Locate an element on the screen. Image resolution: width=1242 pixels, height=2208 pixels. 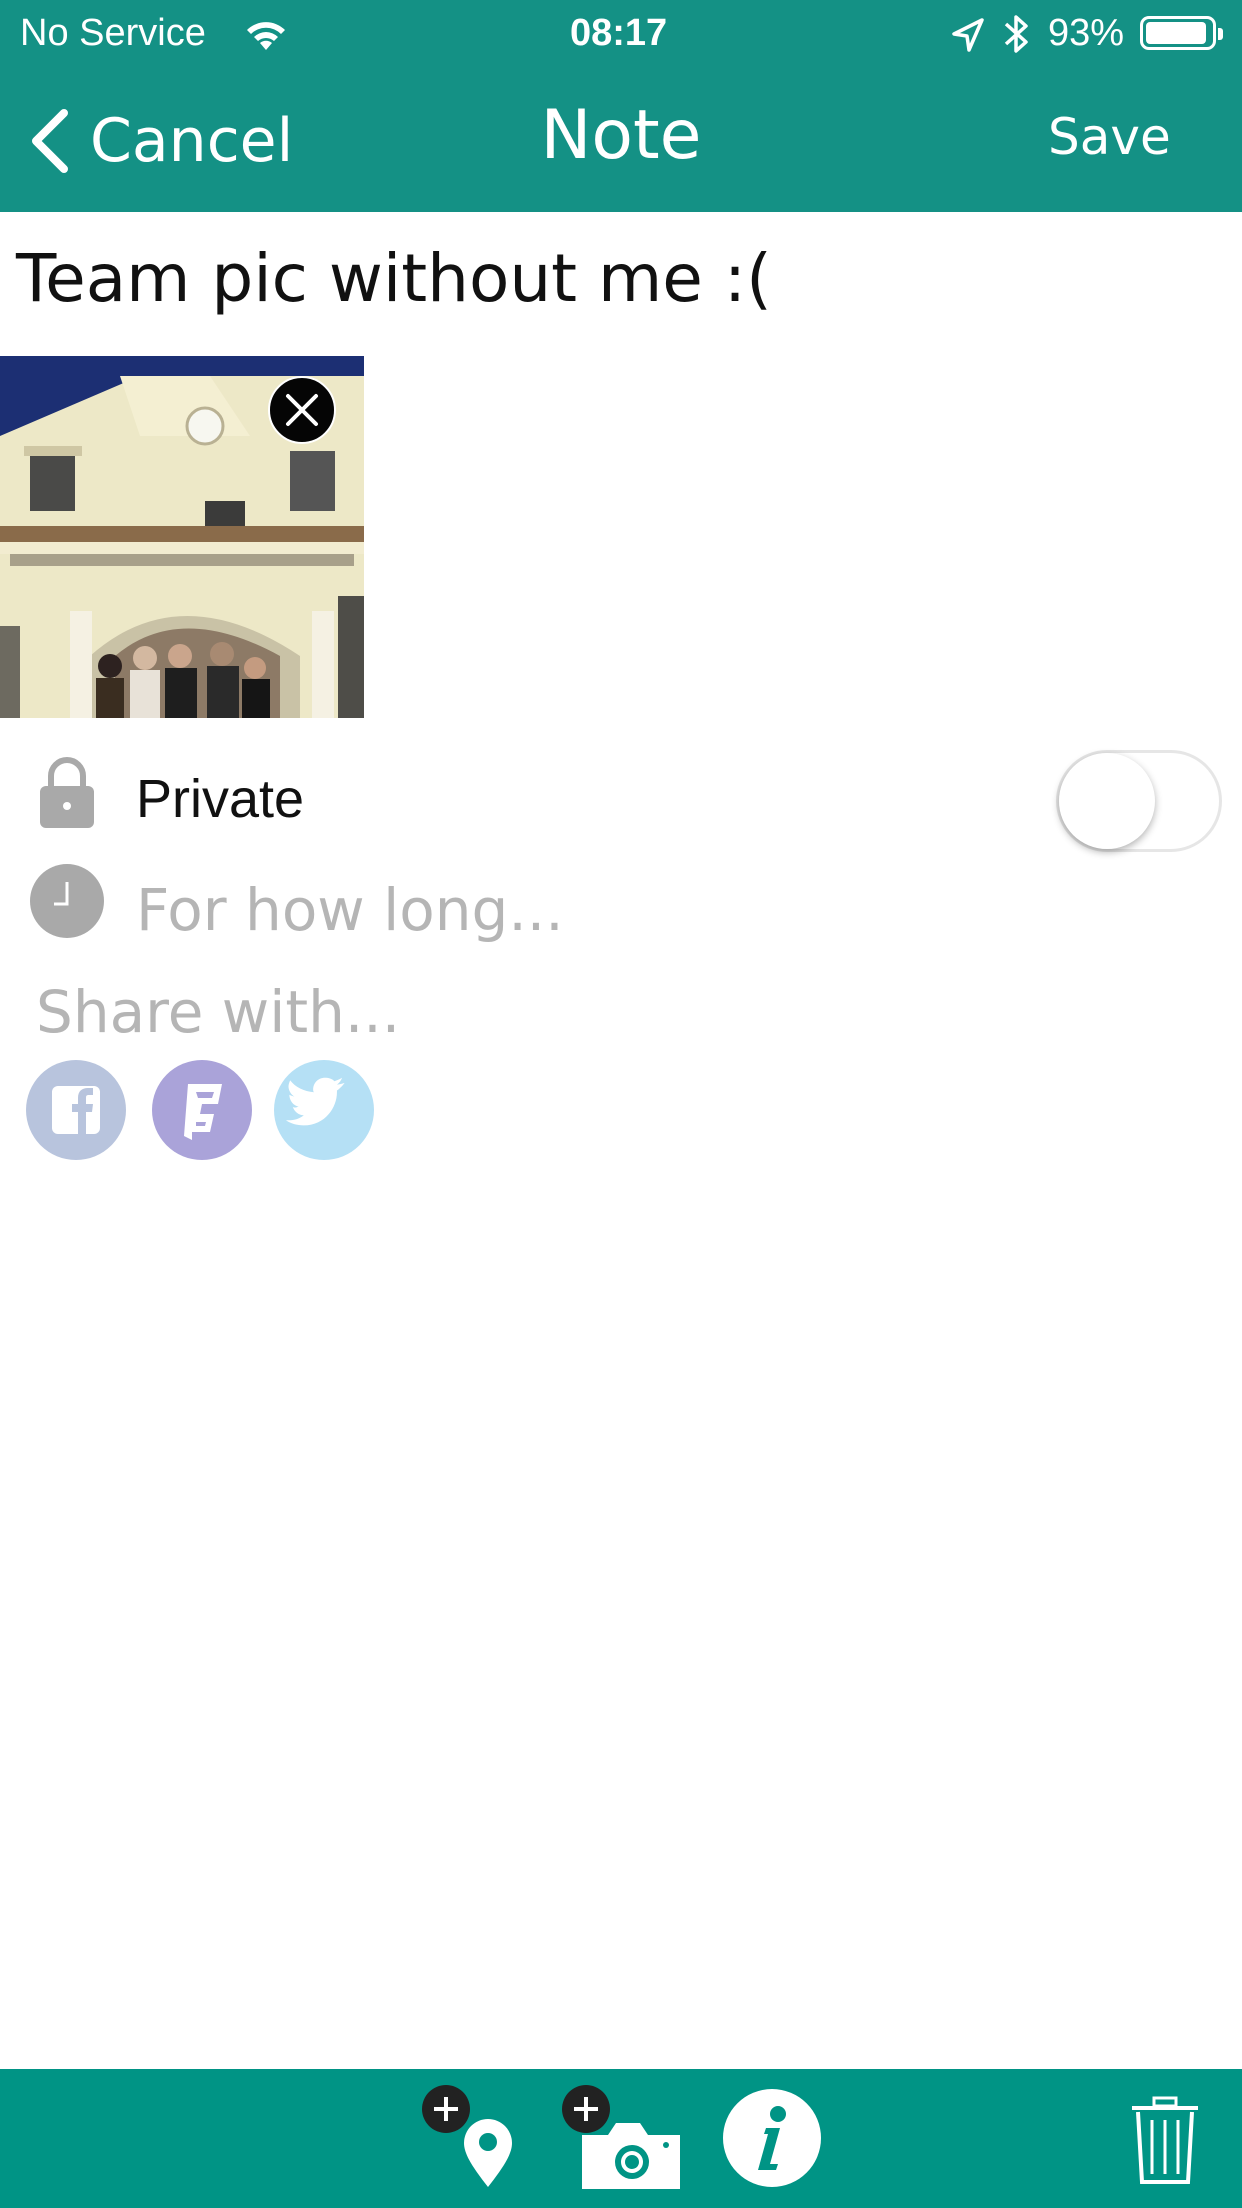
wifi-icon is located at coordinates (266, 36).